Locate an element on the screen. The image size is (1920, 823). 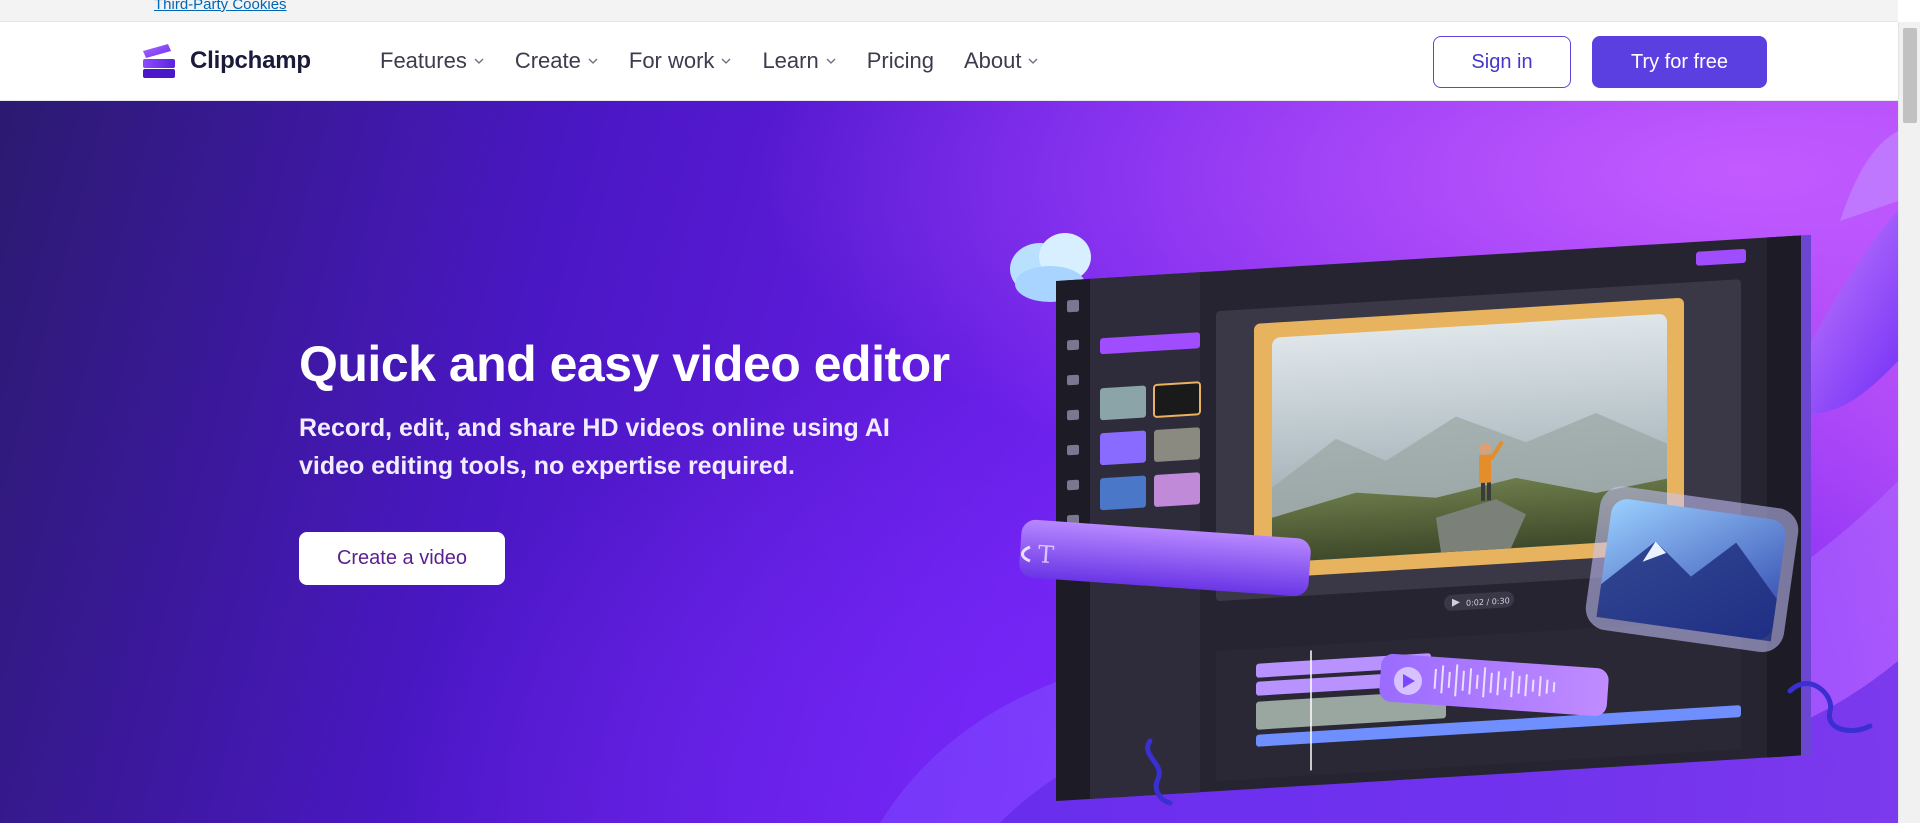
nav-item-for-work: For work is located at coordinates (681, 61).